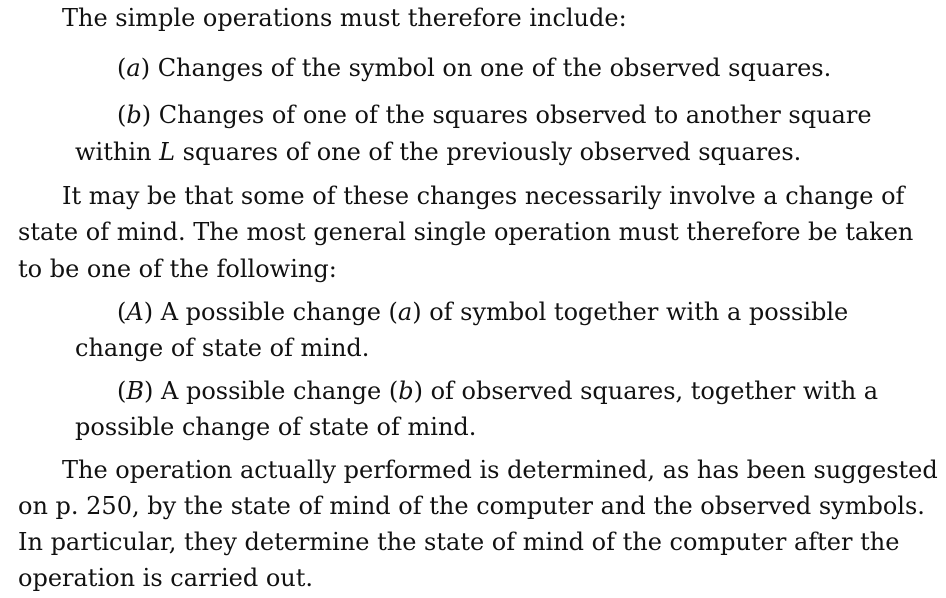  What do you see at coordinates (646, 391) in the screenshot?
I see `item-B-line1-post: ) of observed squares, together with a` at bounding box center [646, 391].